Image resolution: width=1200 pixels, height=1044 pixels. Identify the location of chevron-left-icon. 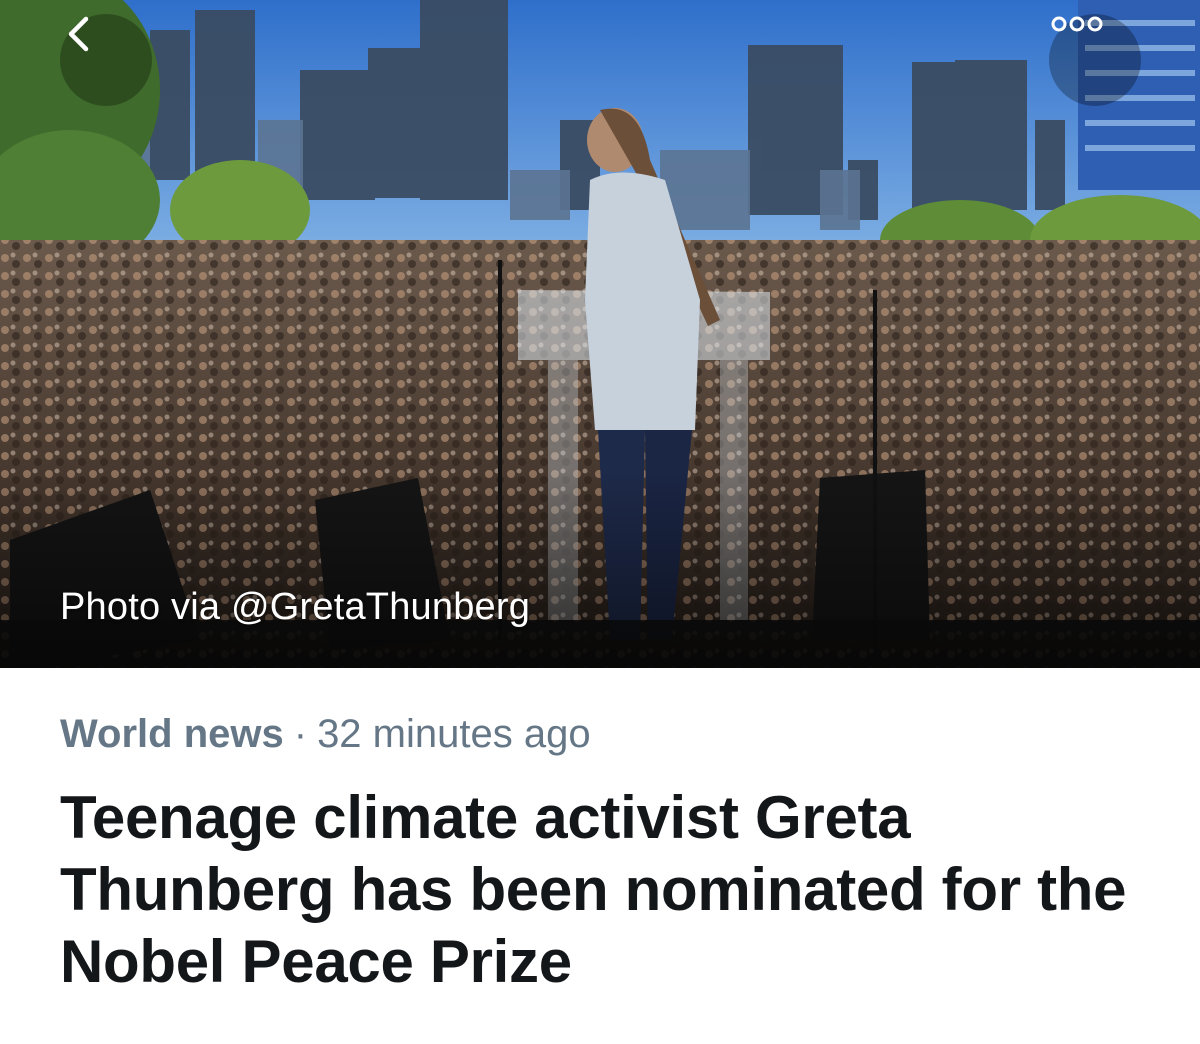
(78, 34).